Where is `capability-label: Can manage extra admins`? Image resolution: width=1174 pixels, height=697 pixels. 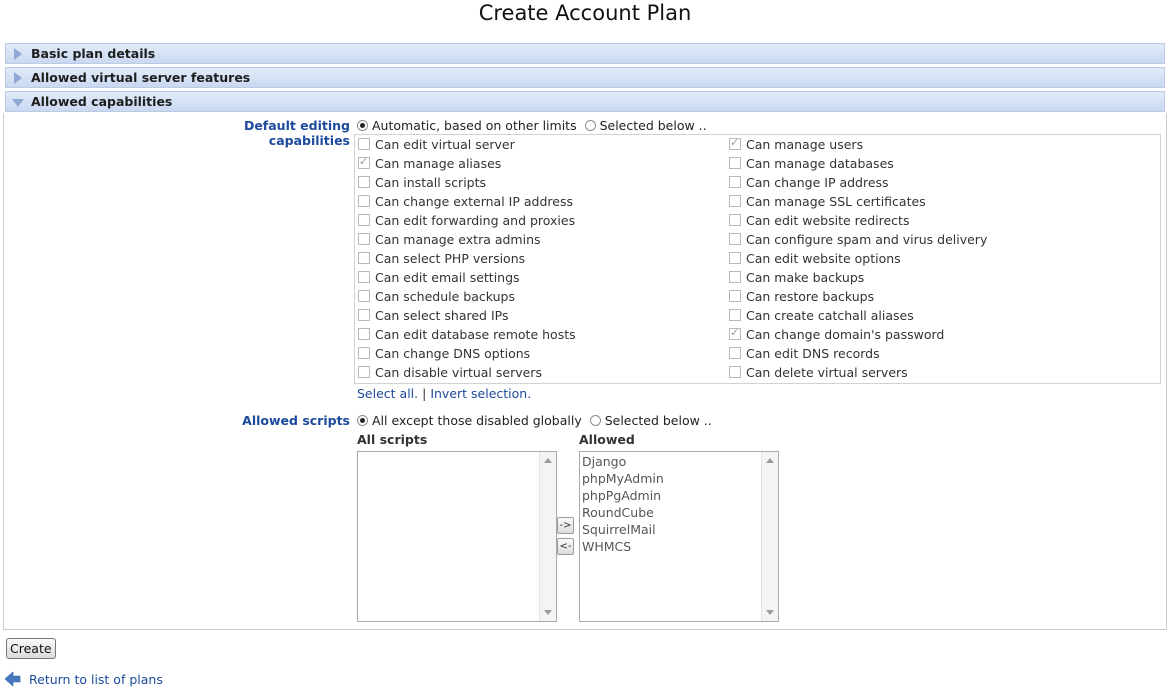
capability-label: Can manage extra admins is located at coordinates (458, 239).